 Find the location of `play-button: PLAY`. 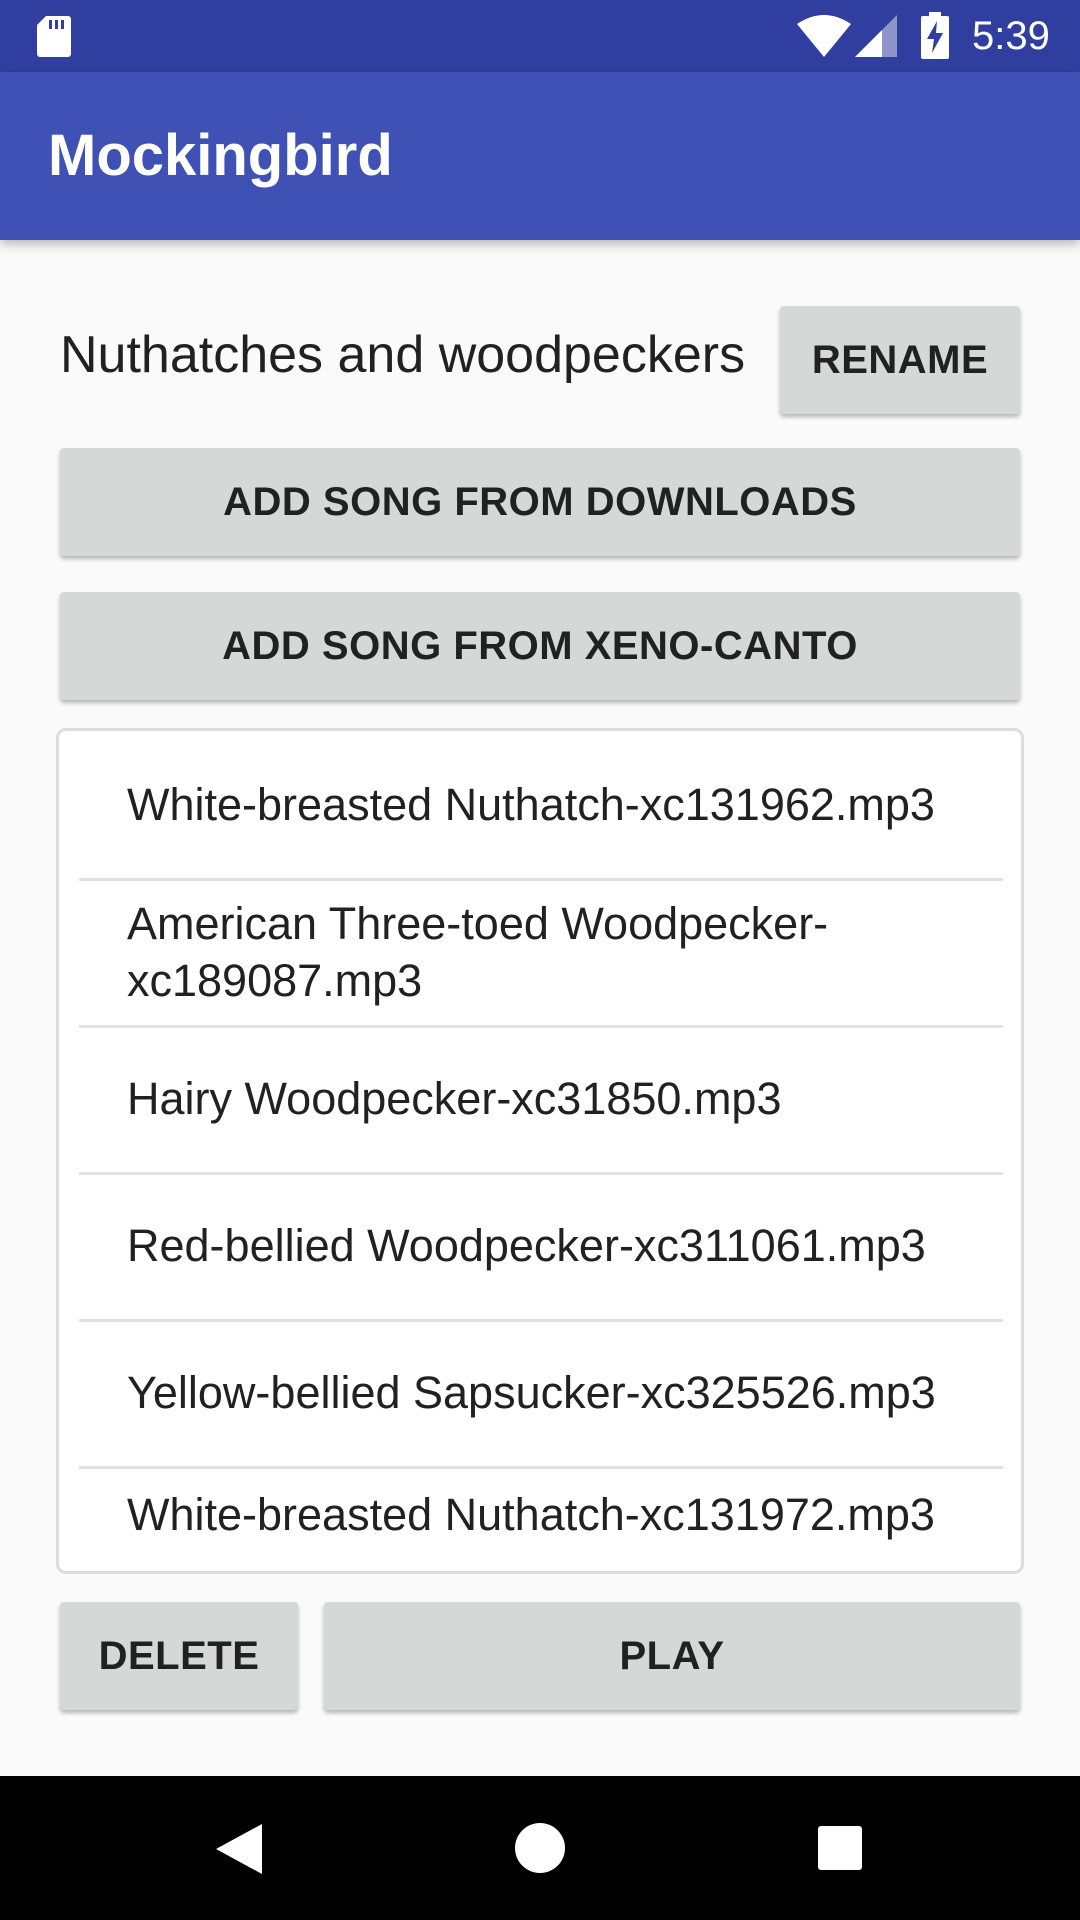

play-button: PLAY is located at coordinates (672, 1656).